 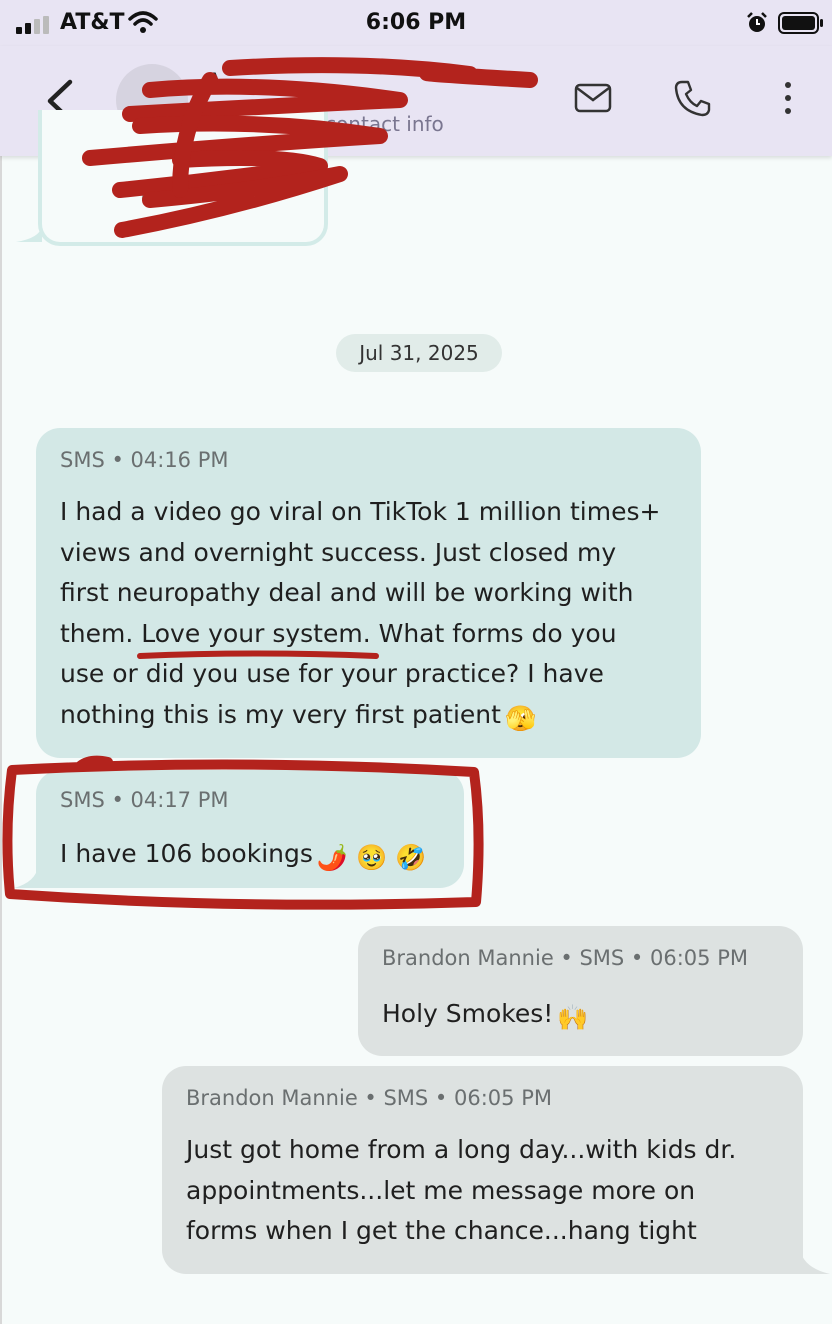 I want to click on previous-message-card: E, so click(x=183, y=178).